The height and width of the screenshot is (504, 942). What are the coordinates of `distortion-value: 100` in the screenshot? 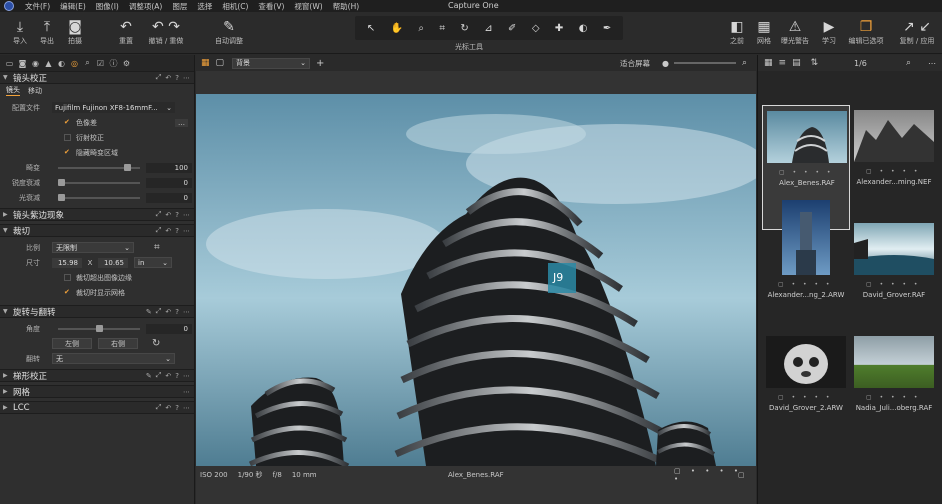 It's located at (169, 167).